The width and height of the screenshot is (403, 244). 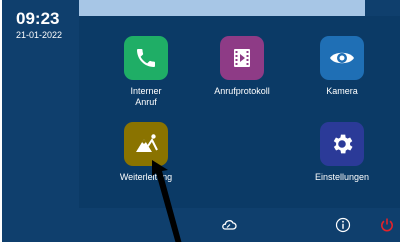 I want to click on tile-label: Anrufprotokoll, so click(x=242, y=91).